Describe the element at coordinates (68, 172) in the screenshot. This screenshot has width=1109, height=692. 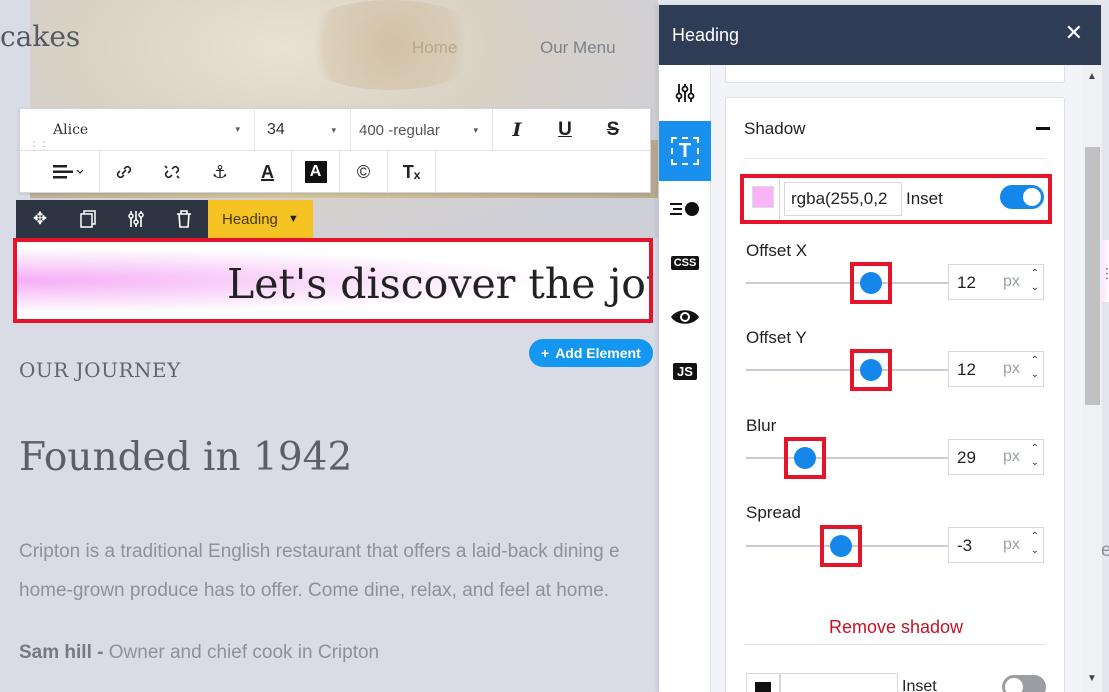
I see `list-icon` at that location.